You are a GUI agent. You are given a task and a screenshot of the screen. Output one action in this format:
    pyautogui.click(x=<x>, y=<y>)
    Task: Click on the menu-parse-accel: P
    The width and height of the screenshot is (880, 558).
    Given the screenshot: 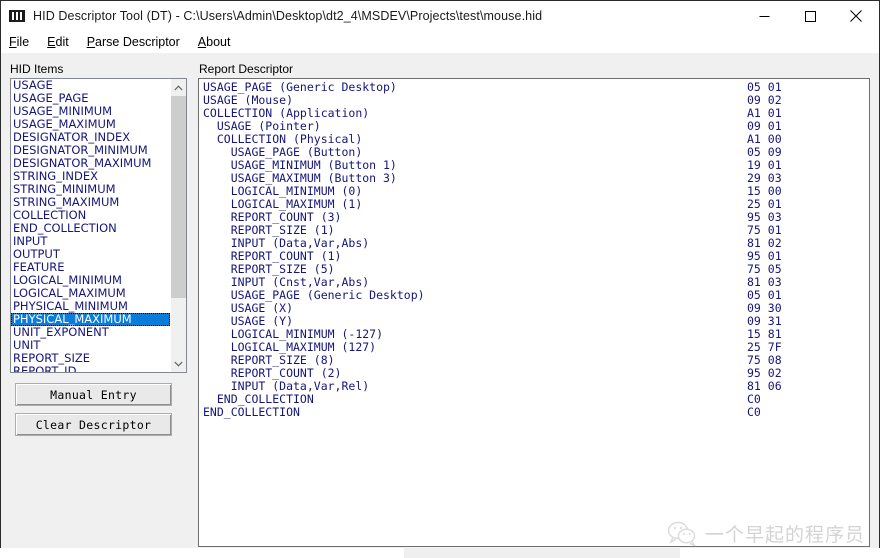 What is the action you would take?
    pyautogui.click(x=91, y=42)
    